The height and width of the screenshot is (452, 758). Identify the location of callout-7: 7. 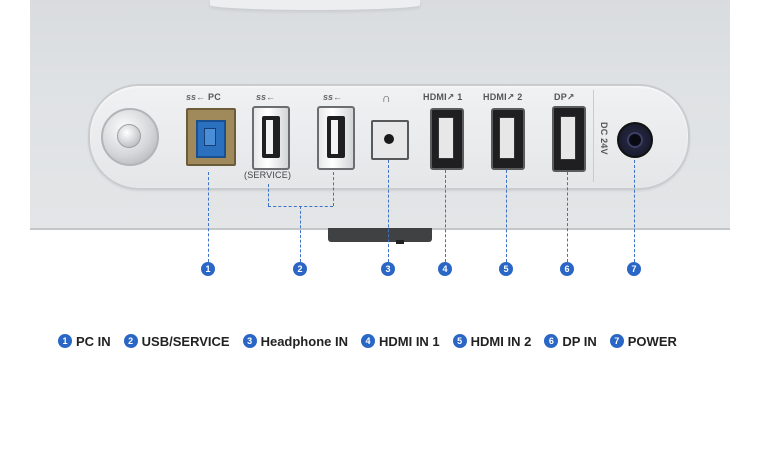
(634, 269).